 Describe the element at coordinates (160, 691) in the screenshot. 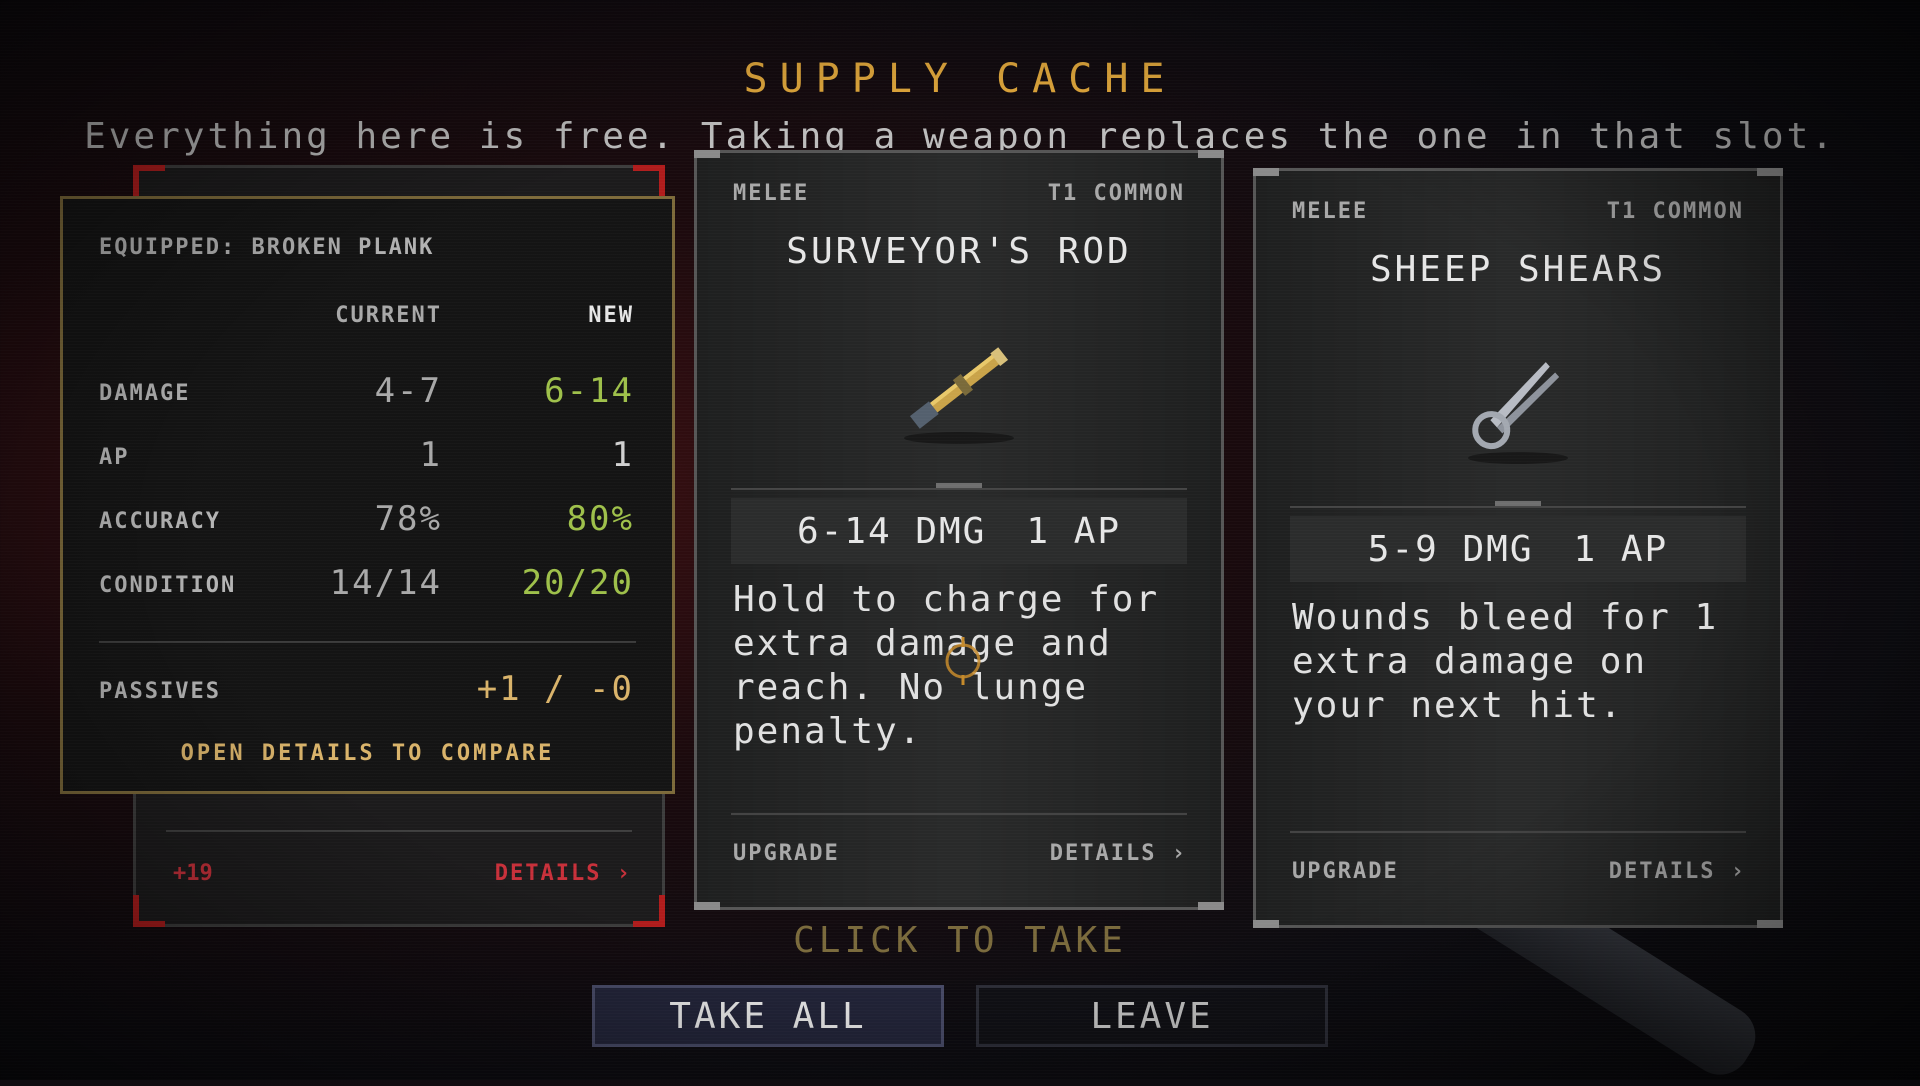

I see `passives-label: PASSIVES` at that location.